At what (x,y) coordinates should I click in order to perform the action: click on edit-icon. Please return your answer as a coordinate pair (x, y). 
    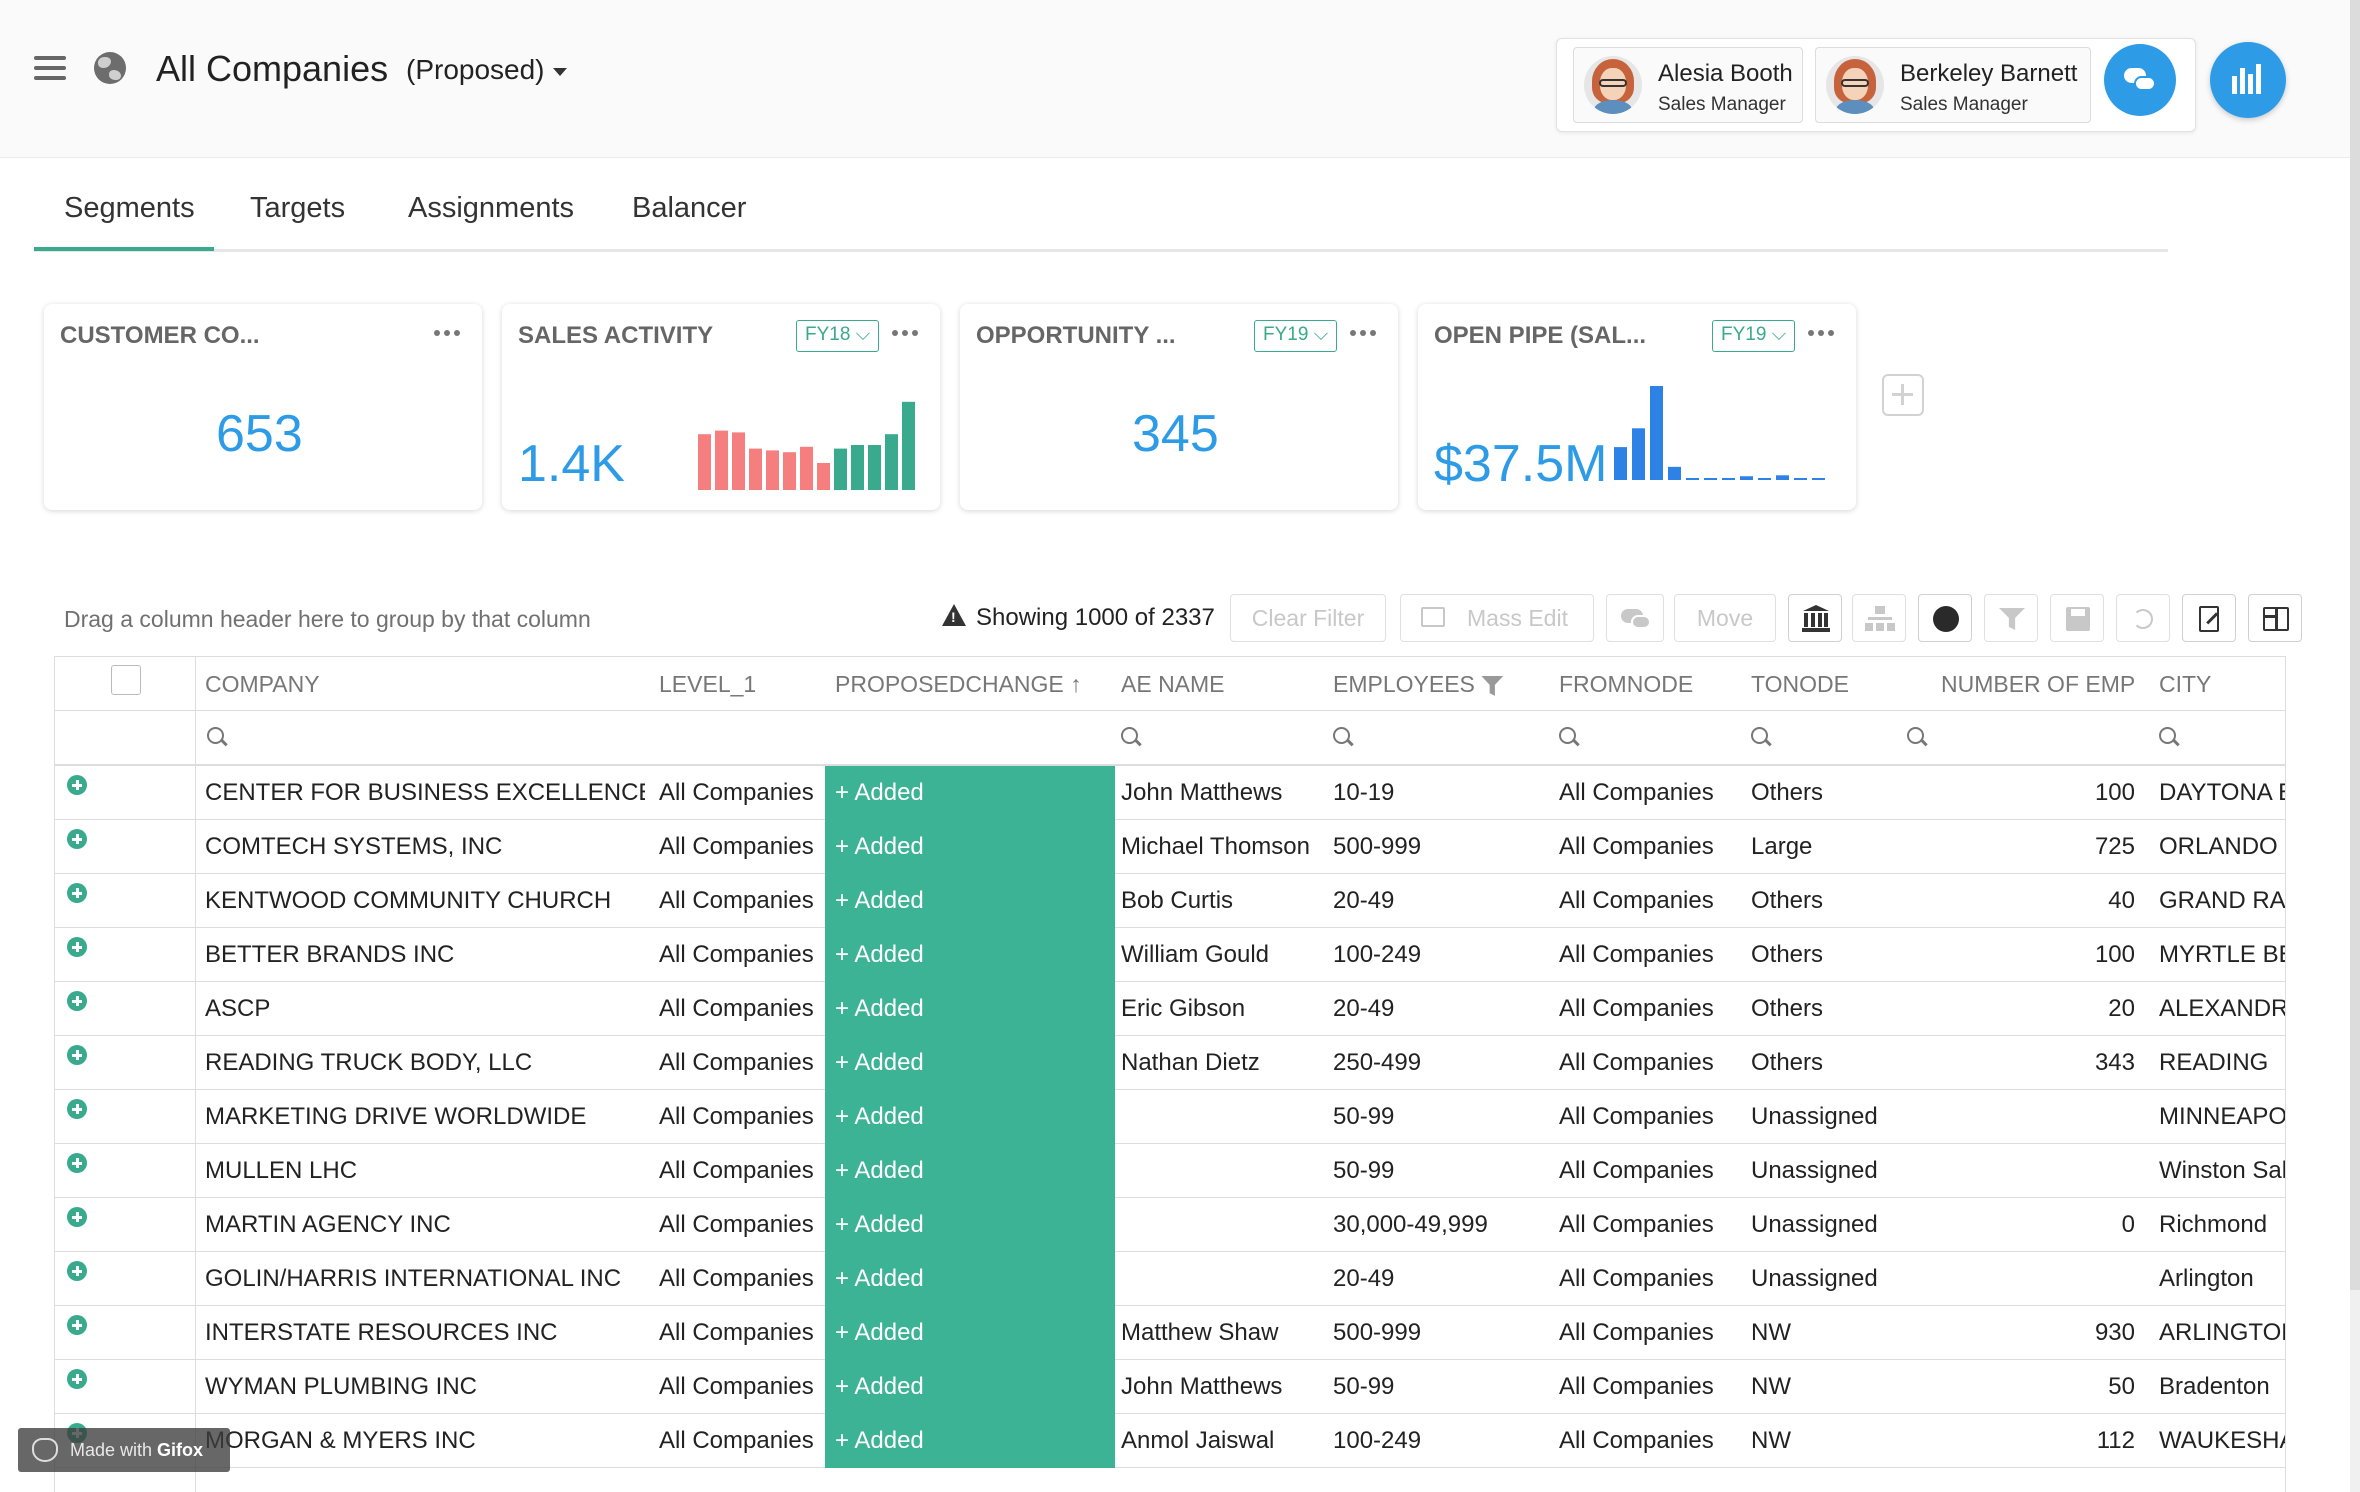
    Looking at the image, I should click on (1433, 617).